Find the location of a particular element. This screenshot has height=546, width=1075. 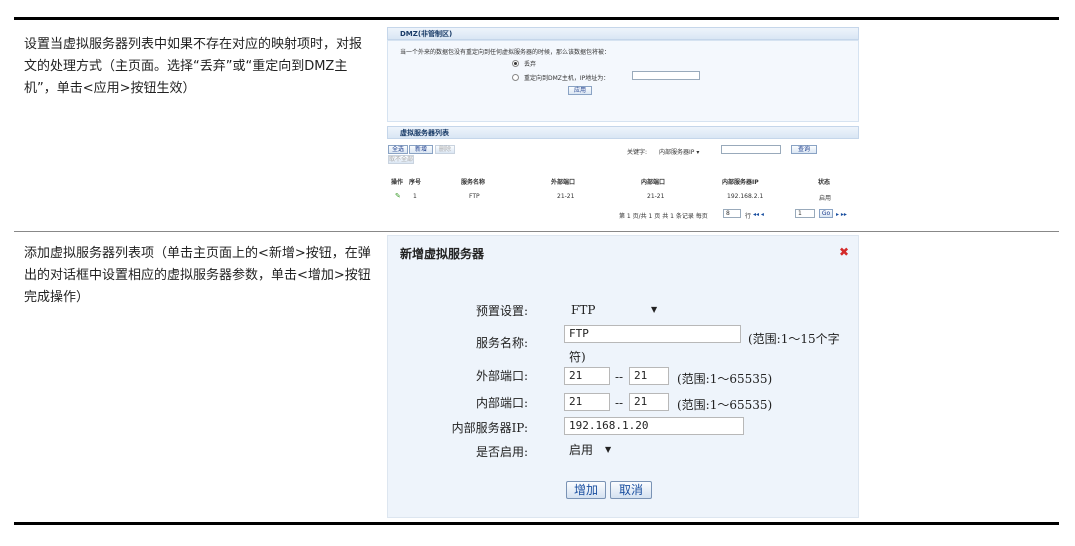

col-action: 操作 is located at coordinates (397, 182).